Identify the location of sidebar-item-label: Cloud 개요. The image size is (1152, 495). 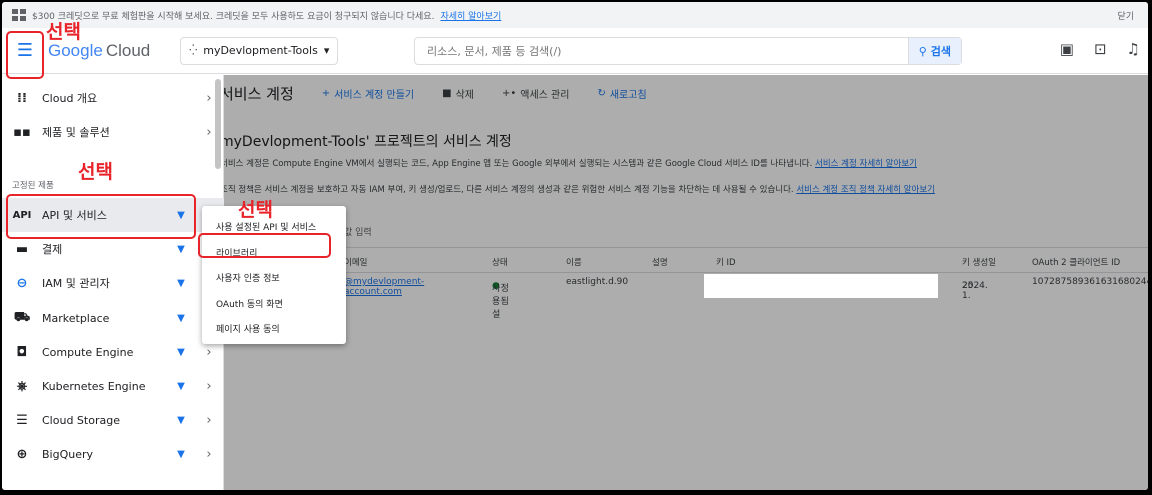
(70, 98).